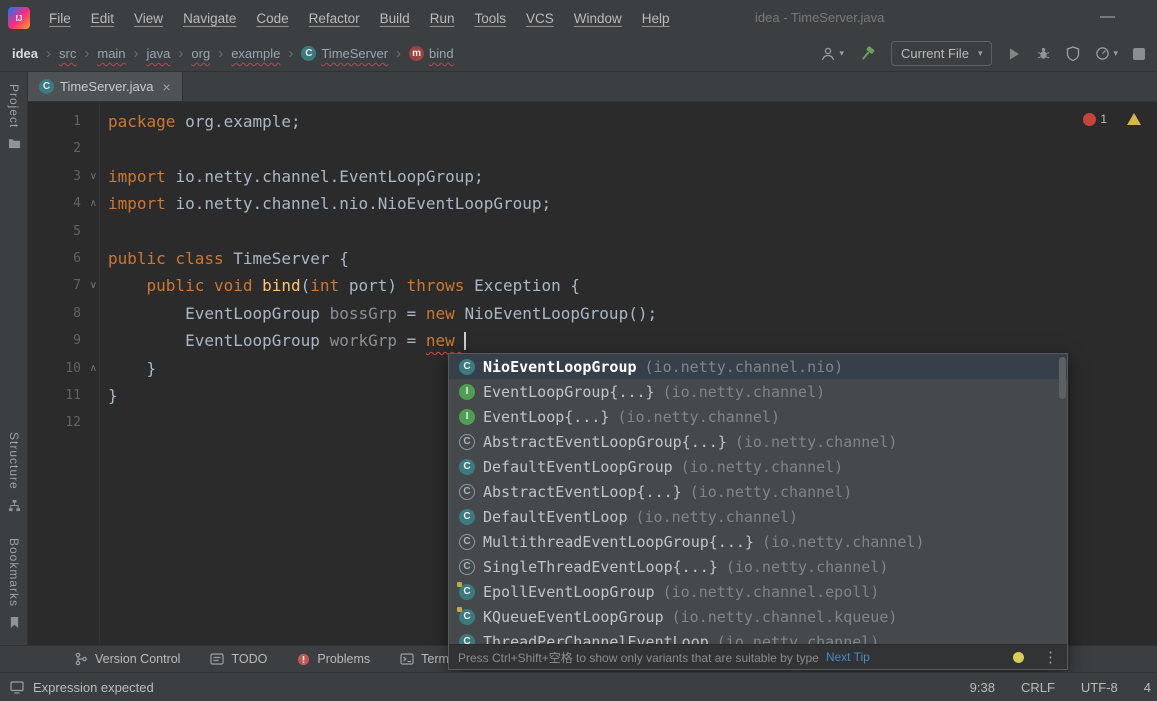 The width and height of the screenshot is (1157, 701). I want to click on breadcrumb-item-main: main, so click(111, 53).